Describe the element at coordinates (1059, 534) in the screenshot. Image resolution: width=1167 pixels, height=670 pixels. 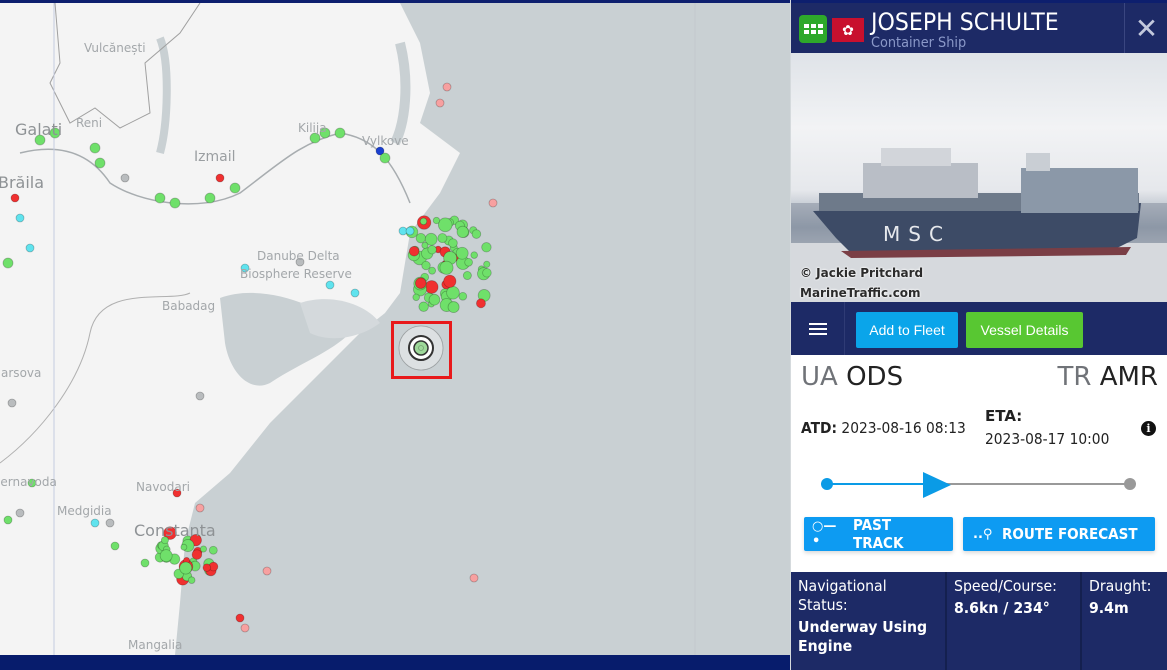
I see `route-forecast-button: ..⚲ ROUTE FORECAST` at that location.